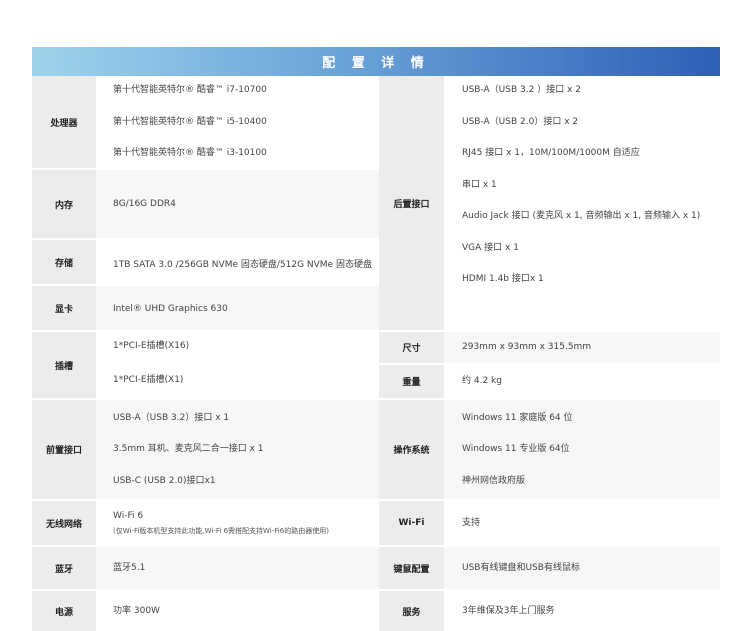  Describe the element at coordinates (494, 481) in the screenshot. I see `os-option-gov: 神州网信政府版` at that location.